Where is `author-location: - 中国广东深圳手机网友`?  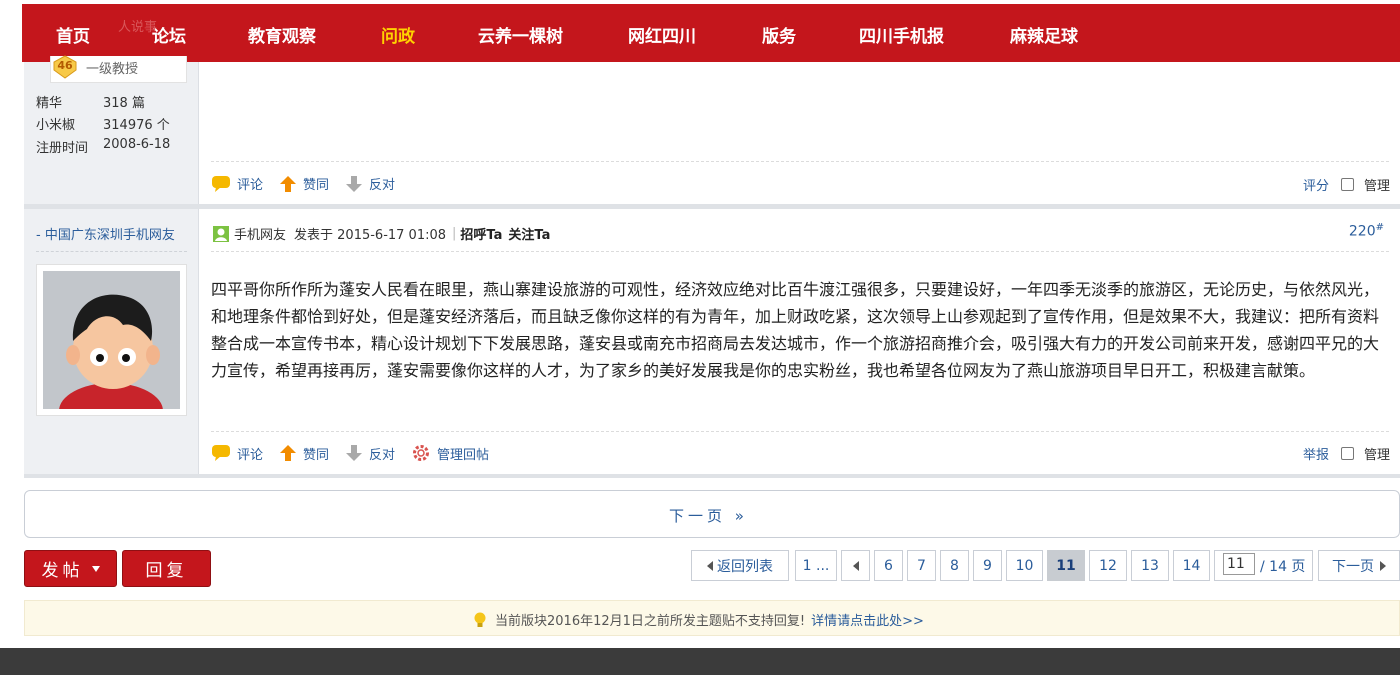 author-location: - 中国广东深圳手机网友 is located at coordinates (105, 235).